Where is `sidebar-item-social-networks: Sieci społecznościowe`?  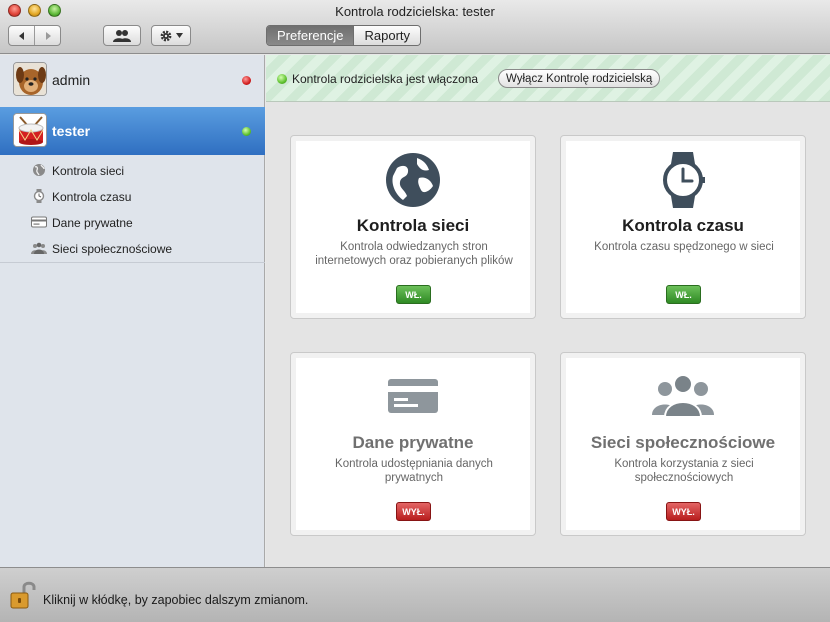 sidebar-item-social-networks: Sieci społecznościowe is located at coordinates (132, 248).